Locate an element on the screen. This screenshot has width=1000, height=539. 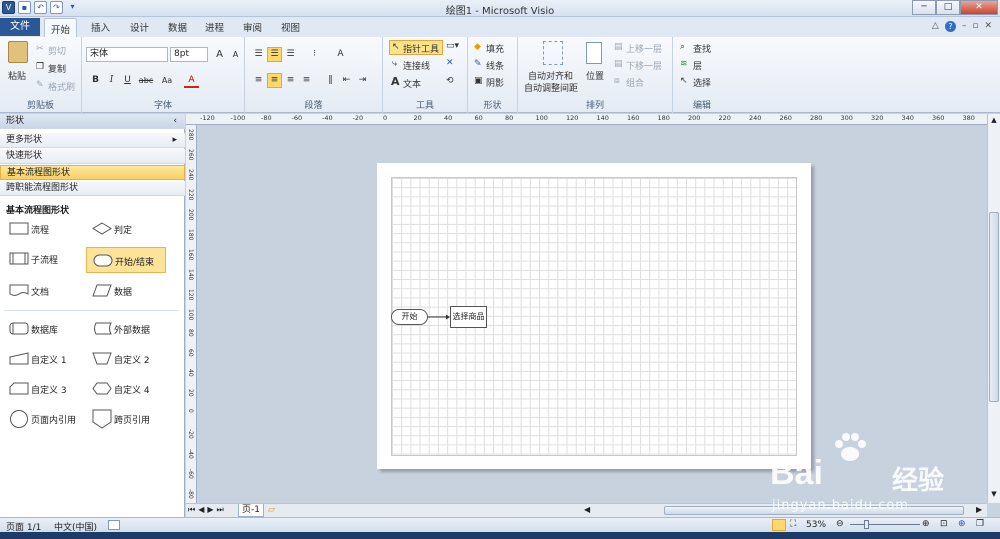
shape-item-off-page-reference: 跨页引用 is located at coordinates (127, 419).